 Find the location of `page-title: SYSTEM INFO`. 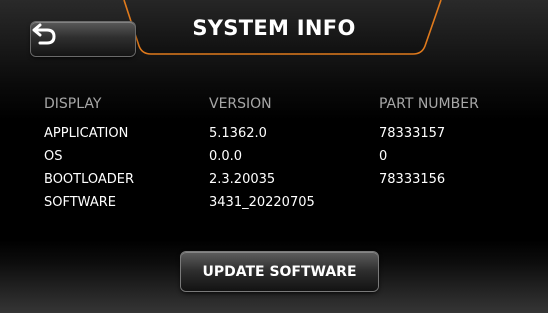

page-title: SYSTEM INFO is located at coordinates (274, 28).